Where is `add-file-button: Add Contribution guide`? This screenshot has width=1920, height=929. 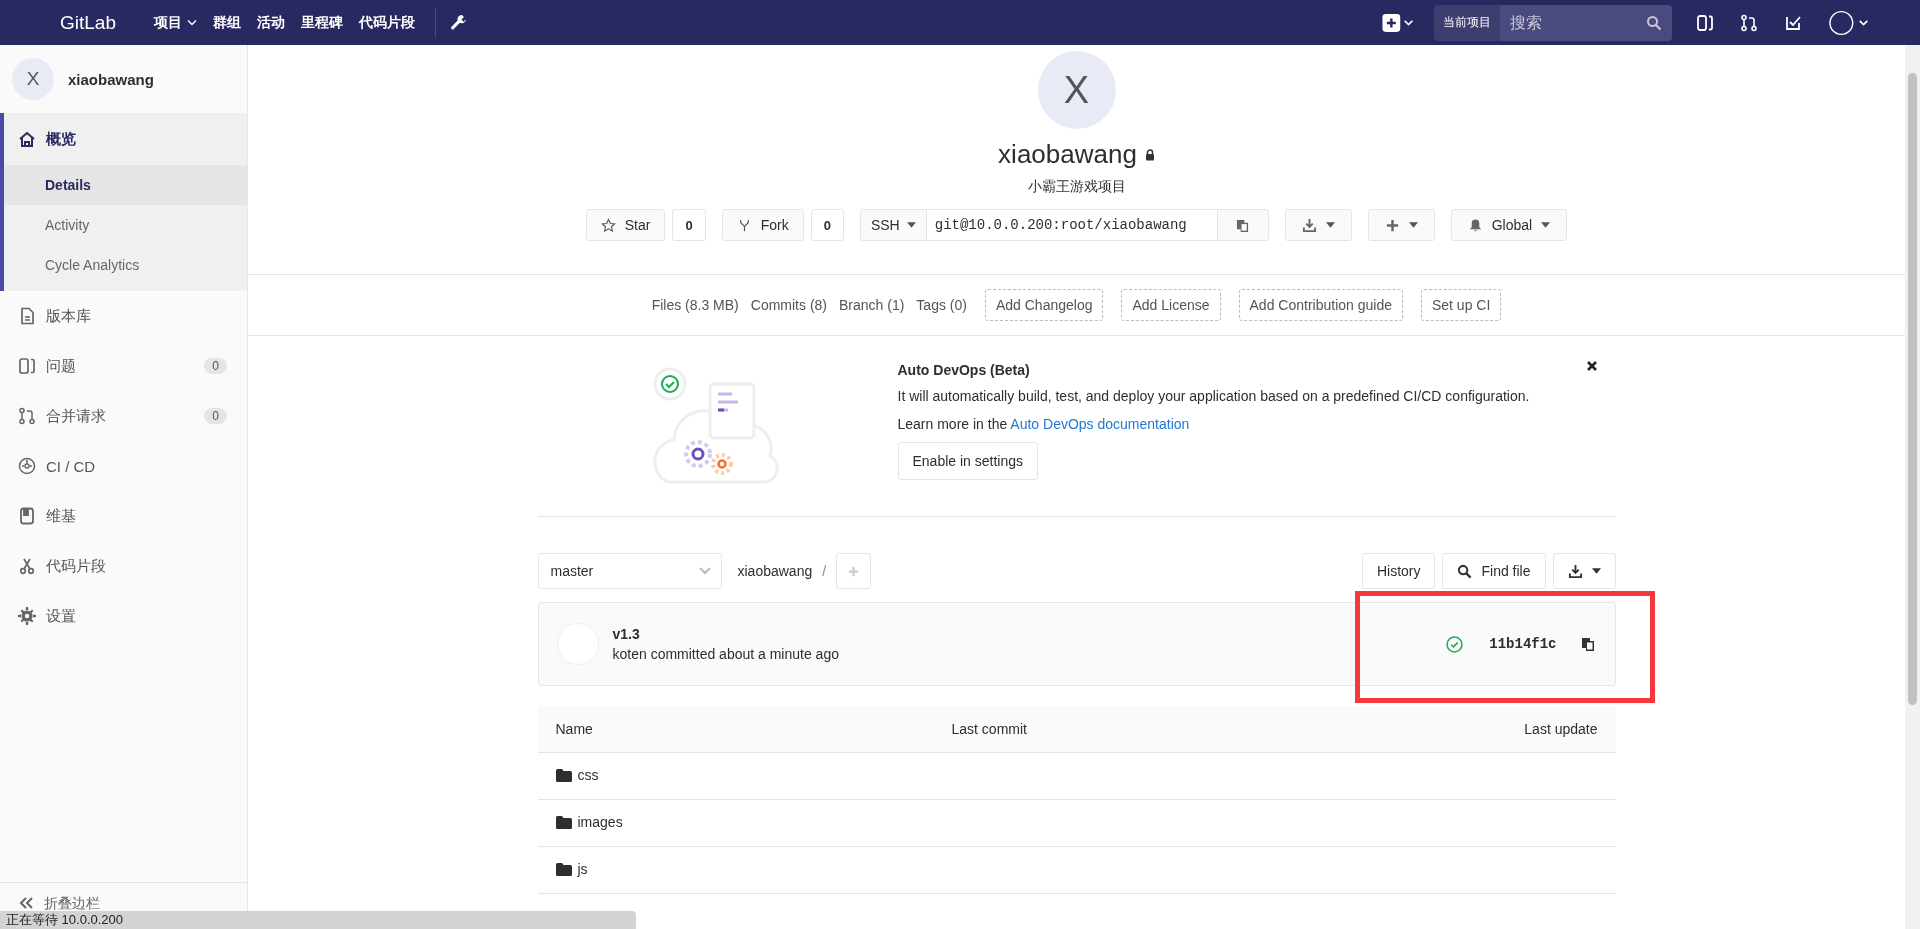 add-file-button: Add Contribution guide is located at coordinates (1320, 305).